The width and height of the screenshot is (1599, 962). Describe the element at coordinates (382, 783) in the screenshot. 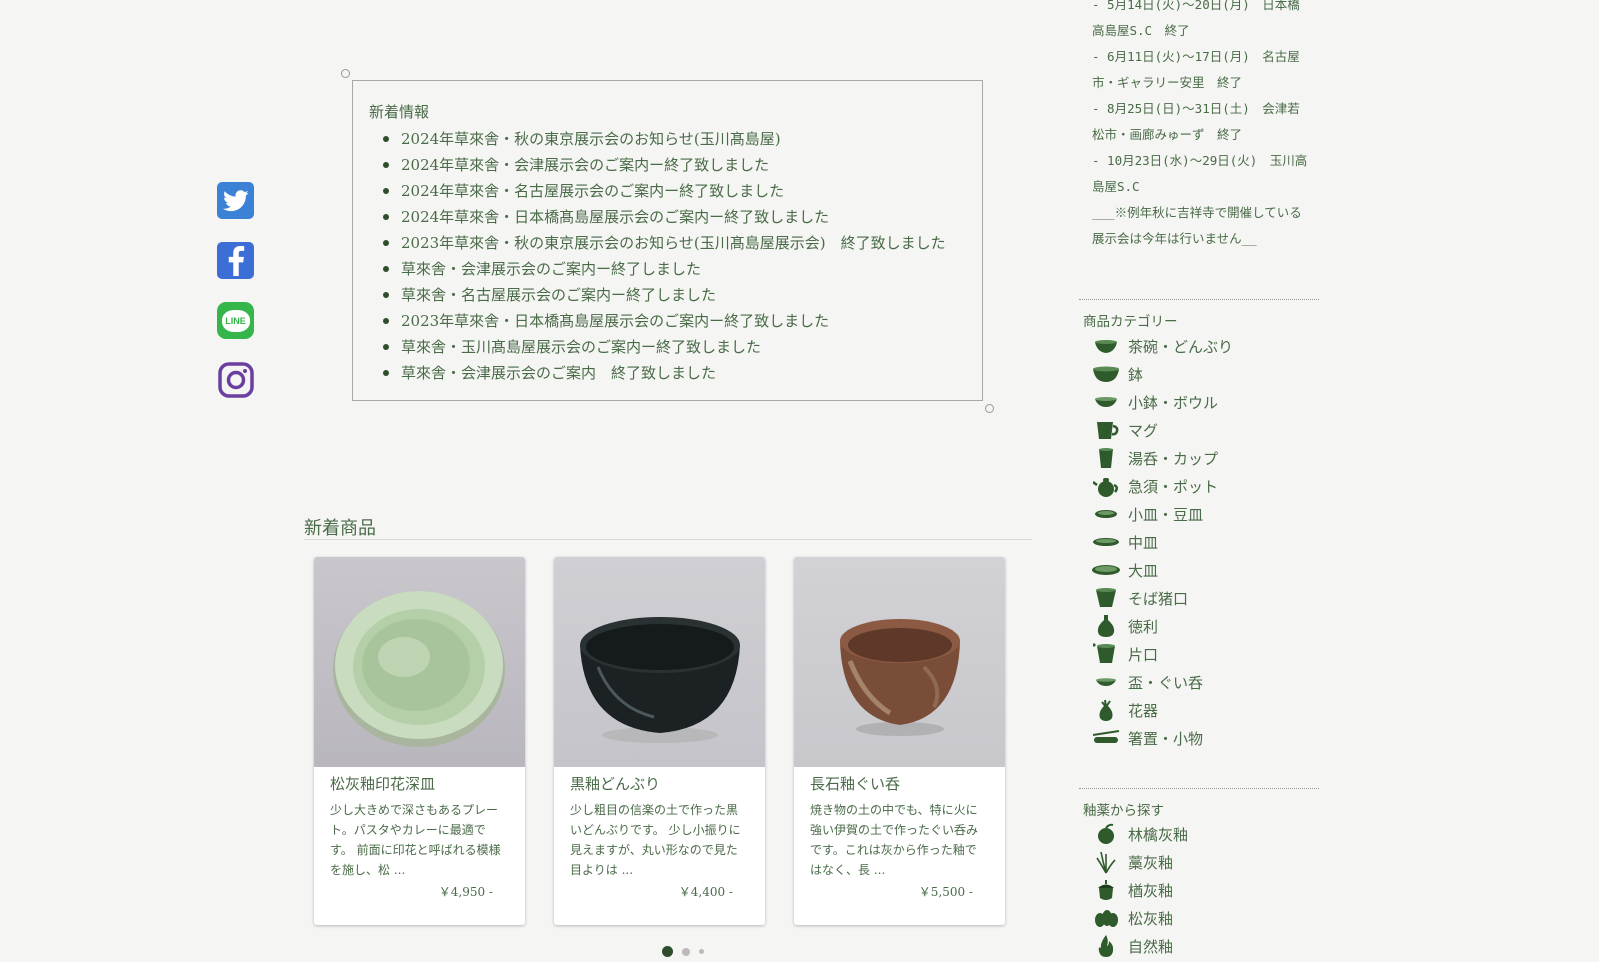

I see `product-name: 松灰釉印花深皿` at that location.